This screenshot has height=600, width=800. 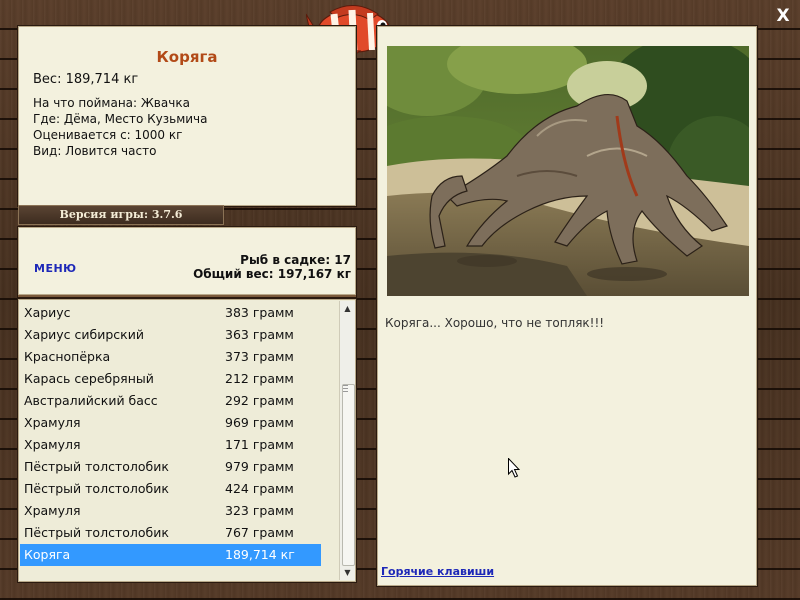 I want to click on catch-list-item: Краснопёрка 373 грамм, so click(x=170, y=357).